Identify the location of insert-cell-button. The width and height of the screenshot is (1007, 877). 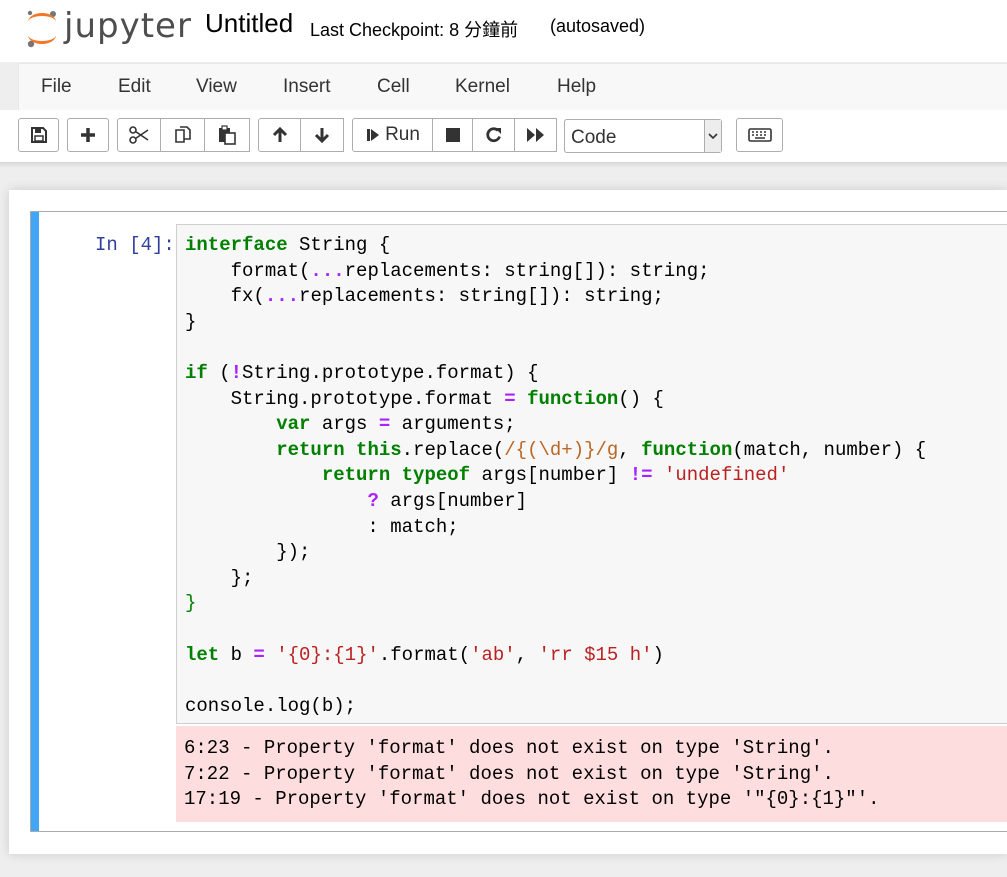
(88, 135).